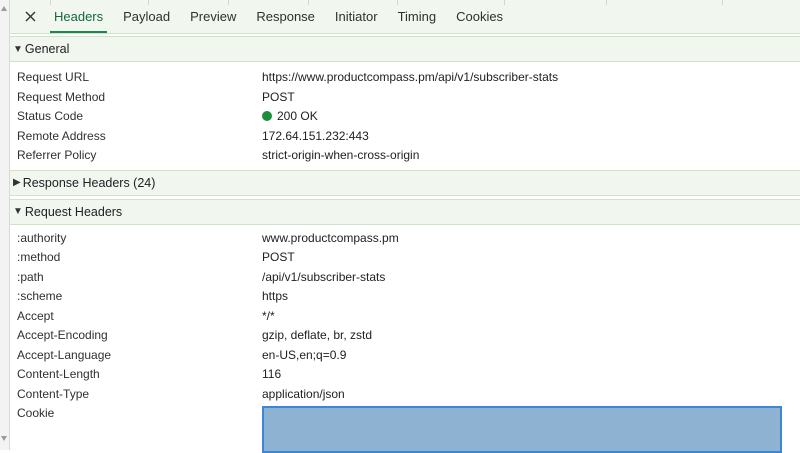 Image resolution: width=800 pixels, height=453 pixels. Describe the element at coordinates (297, 116) in the screenshot. I see `status-text: 200 OK` at that location.